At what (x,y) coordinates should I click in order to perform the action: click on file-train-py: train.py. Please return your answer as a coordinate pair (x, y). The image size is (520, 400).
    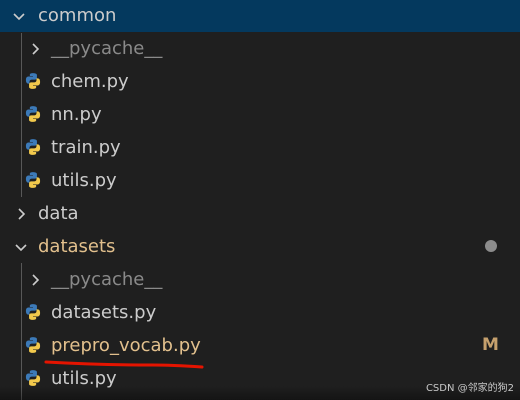
    Looking at the image, I should click on (260, 147).